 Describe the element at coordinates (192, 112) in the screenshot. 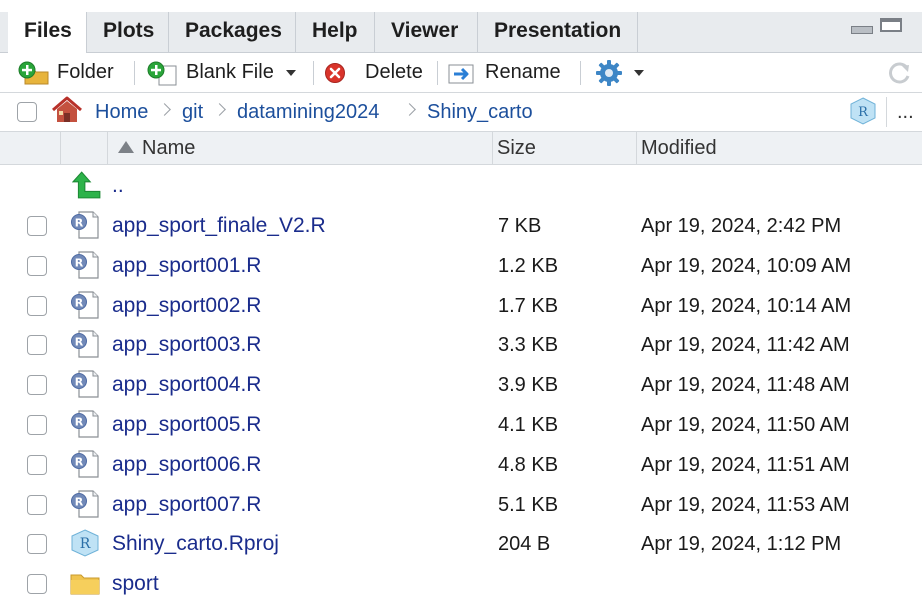

I see `breadcrumb-git: git` at that location.